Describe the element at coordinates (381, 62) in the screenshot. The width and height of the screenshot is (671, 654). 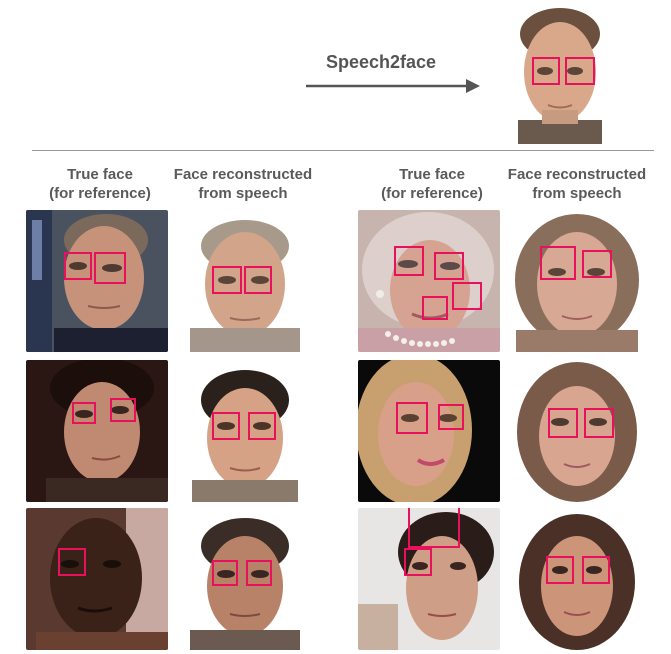
I see `speech2face-label: Speech2face` at that location.